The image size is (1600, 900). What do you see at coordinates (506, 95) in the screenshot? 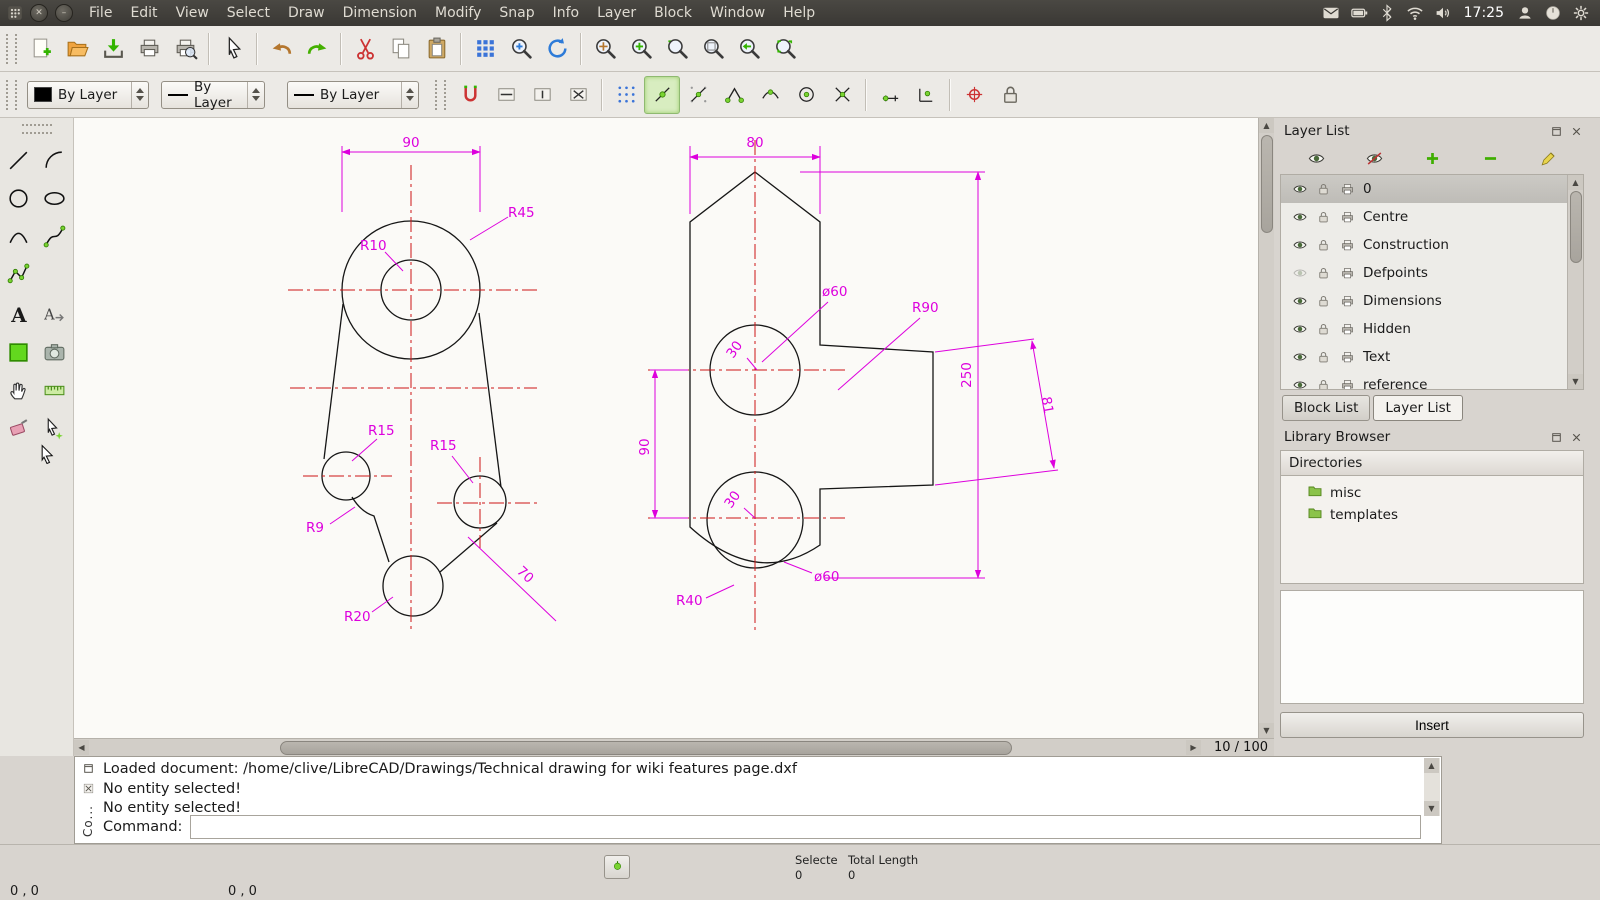
I see `restrict-h-button` at bounding box center [506, 95].